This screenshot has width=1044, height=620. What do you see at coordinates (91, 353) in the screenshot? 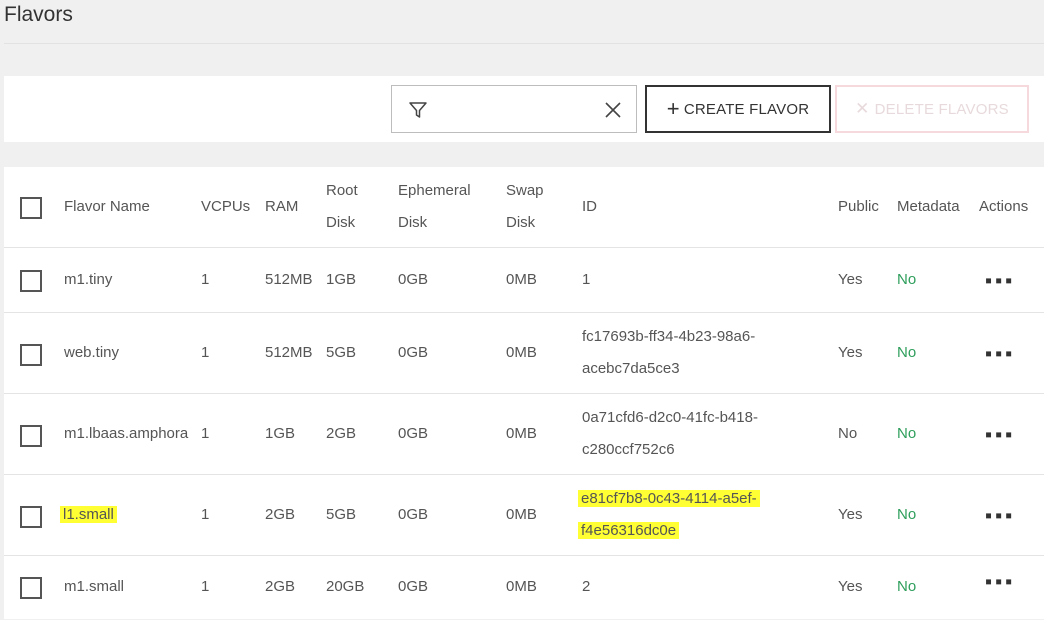
I see `flavor-name: web.tiny` at bounding box center [91, 353].